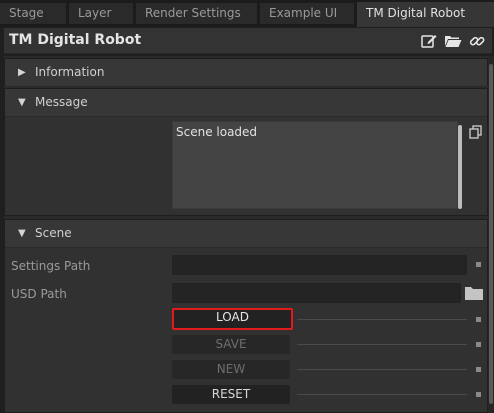 Image resolution: width=494 pixels, height=413 pixels. Describe the element at coordinates (307, 13) in the screenshot. I see `tab-example-ui: Example UI` at that location.